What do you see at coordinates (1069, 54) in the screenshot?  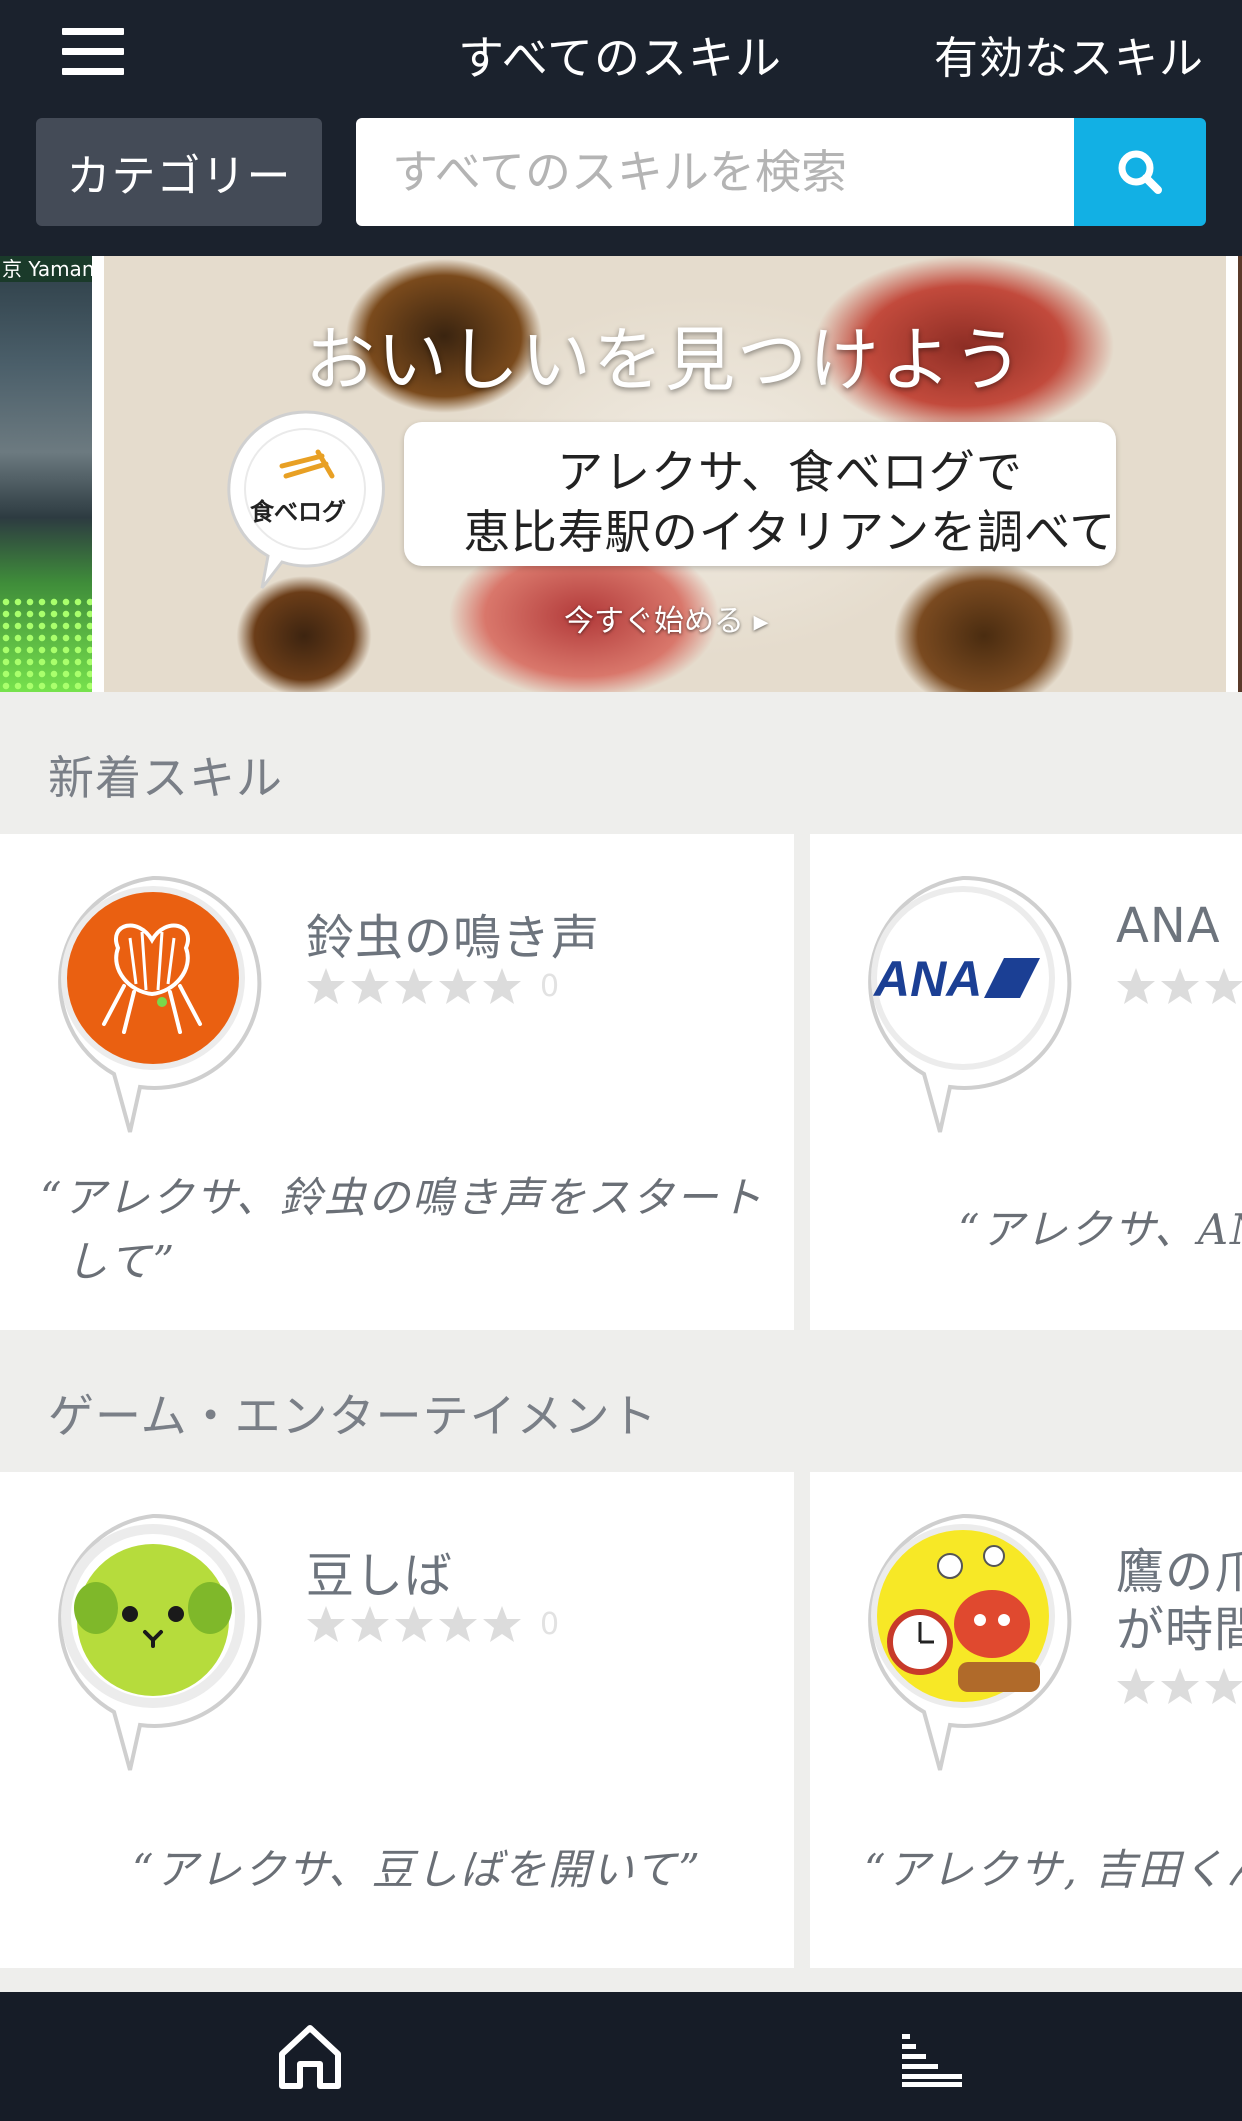 I see `tab-enabled-skills: 有効なスキル` at bounding box center [1069, 54].